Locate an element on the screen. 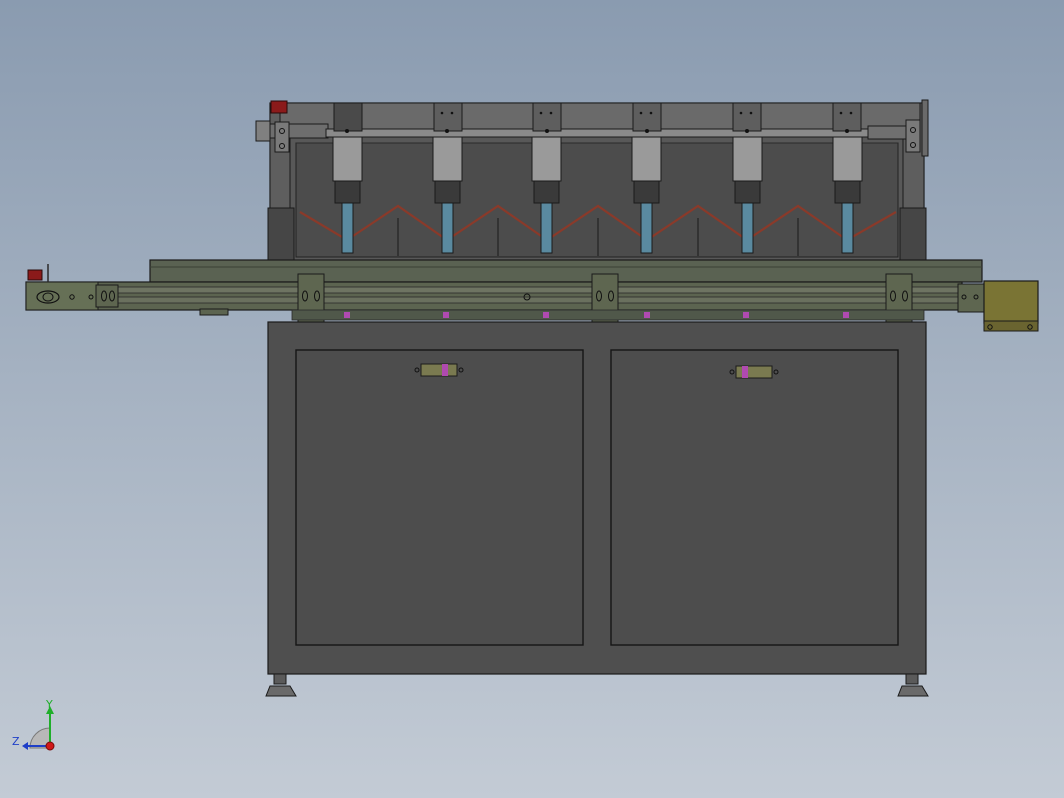 The image size is (1064, 798). work-table is located at coordinates (566, 271).